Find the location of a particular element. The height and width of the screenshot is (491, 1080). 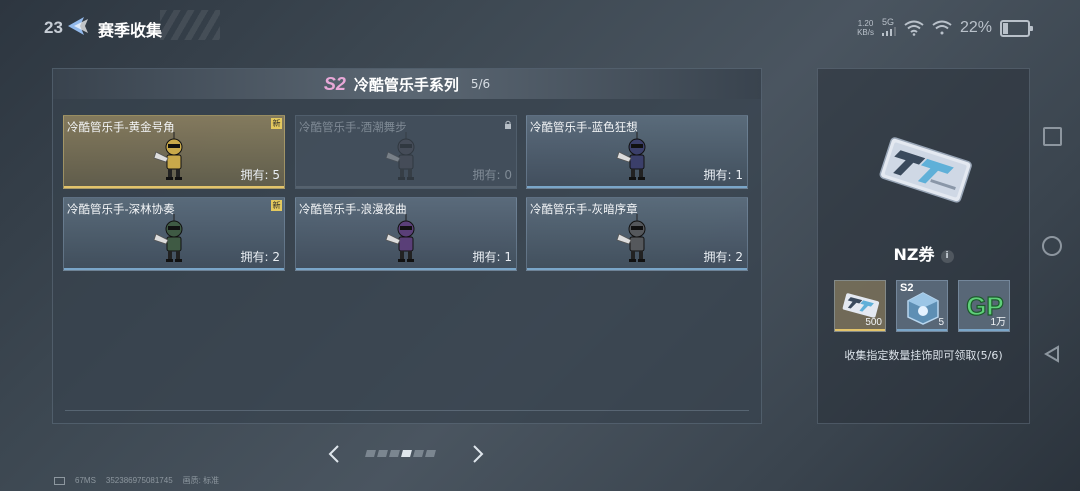

crate-icon is located at coordinates (923, 308).